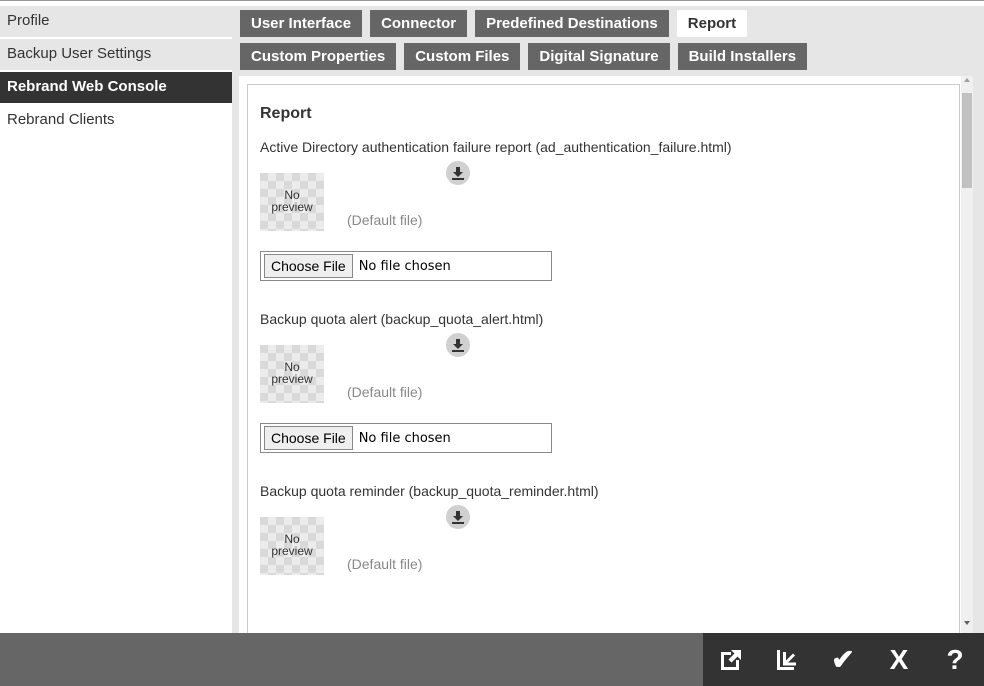  What do you see at coordinates (492, 659) in the screenshot?
I see `footer-bar: ✔ X ?` at bounding box center [492, 659].